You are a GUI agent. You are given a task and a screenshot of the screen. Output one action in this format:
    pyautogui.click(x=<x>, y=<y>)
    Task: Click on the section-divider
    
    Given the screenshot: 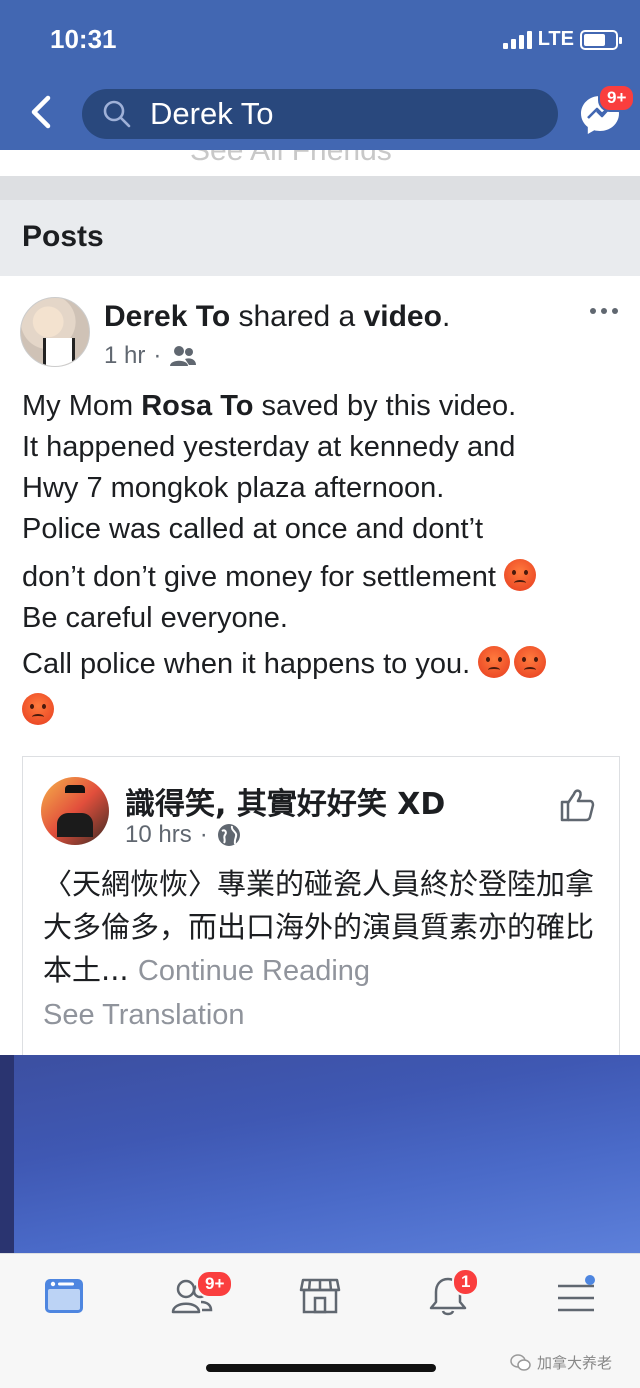 What is the action you would take?
    pyautogui.click(x=320, y=188)
    